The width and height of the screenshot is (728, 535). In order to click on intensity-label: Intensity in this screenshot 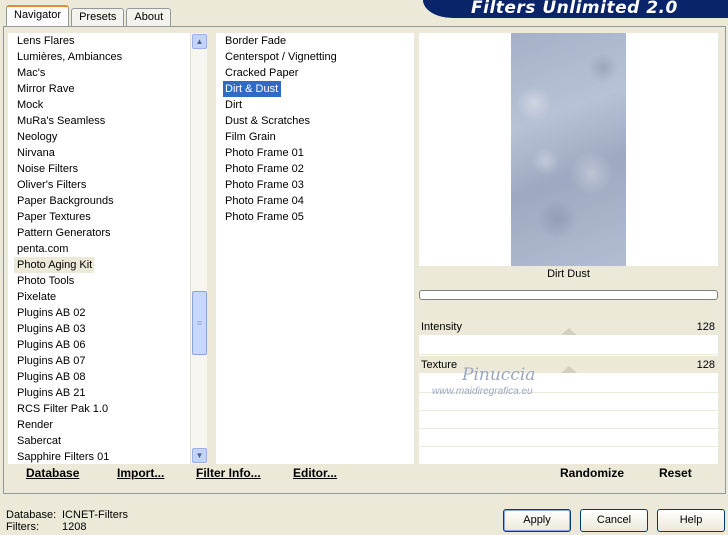, I will do `click(441, 327)`.